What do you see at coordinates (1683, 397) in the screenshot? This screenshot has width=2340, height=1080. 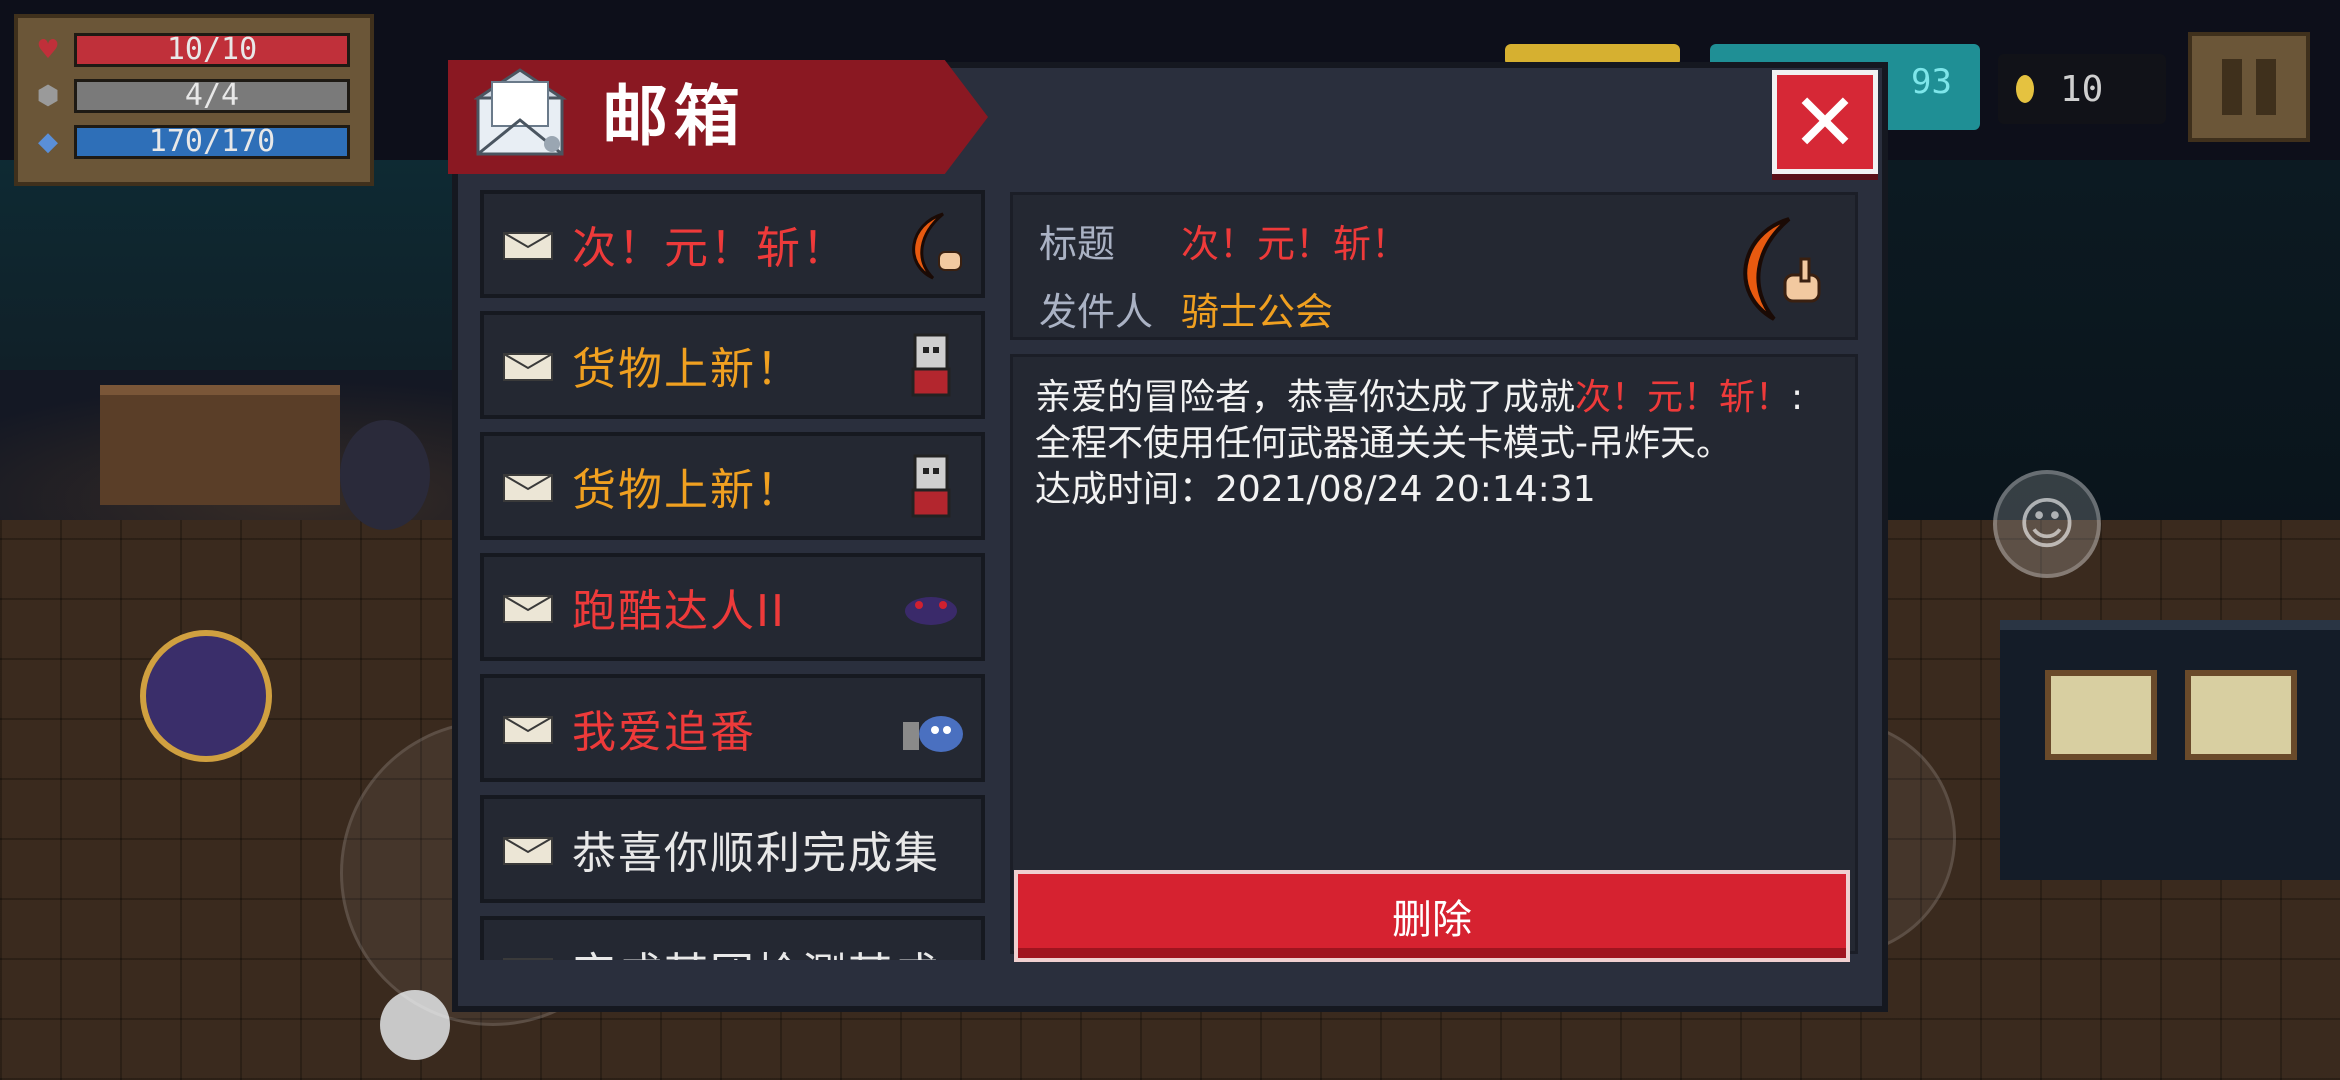 I see `body-achievement: 次！元！斩！` at bounding box center [1683, 397].